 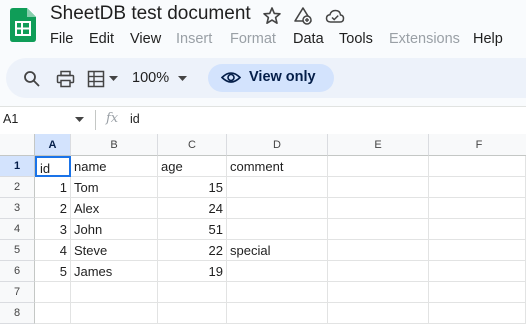 I want to click on cell-c1: age, so click(x=192, y=166).